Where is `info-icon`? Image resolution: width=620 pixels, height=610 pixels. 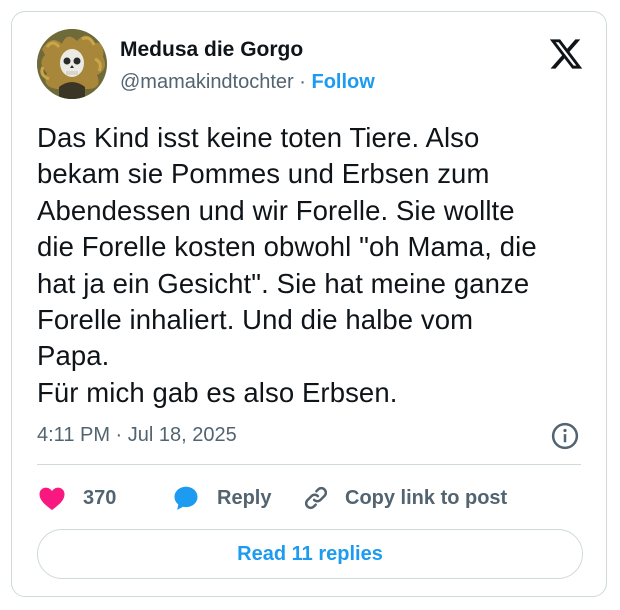
info-icon is located at coordinates (565, 436).